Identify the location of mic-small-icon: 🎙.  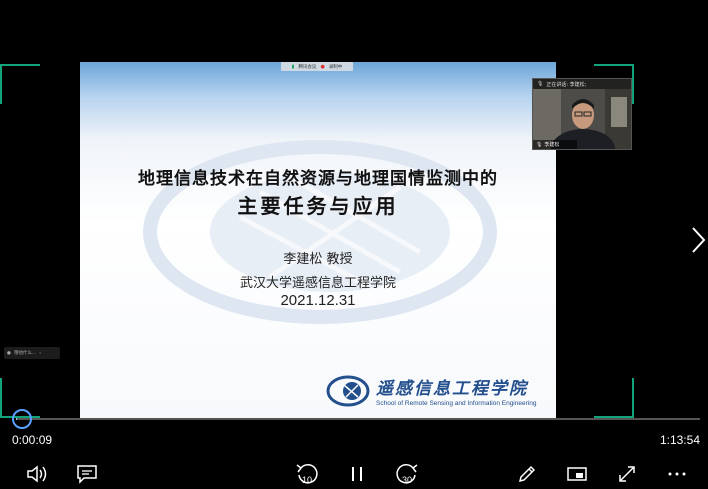
(539, 144).